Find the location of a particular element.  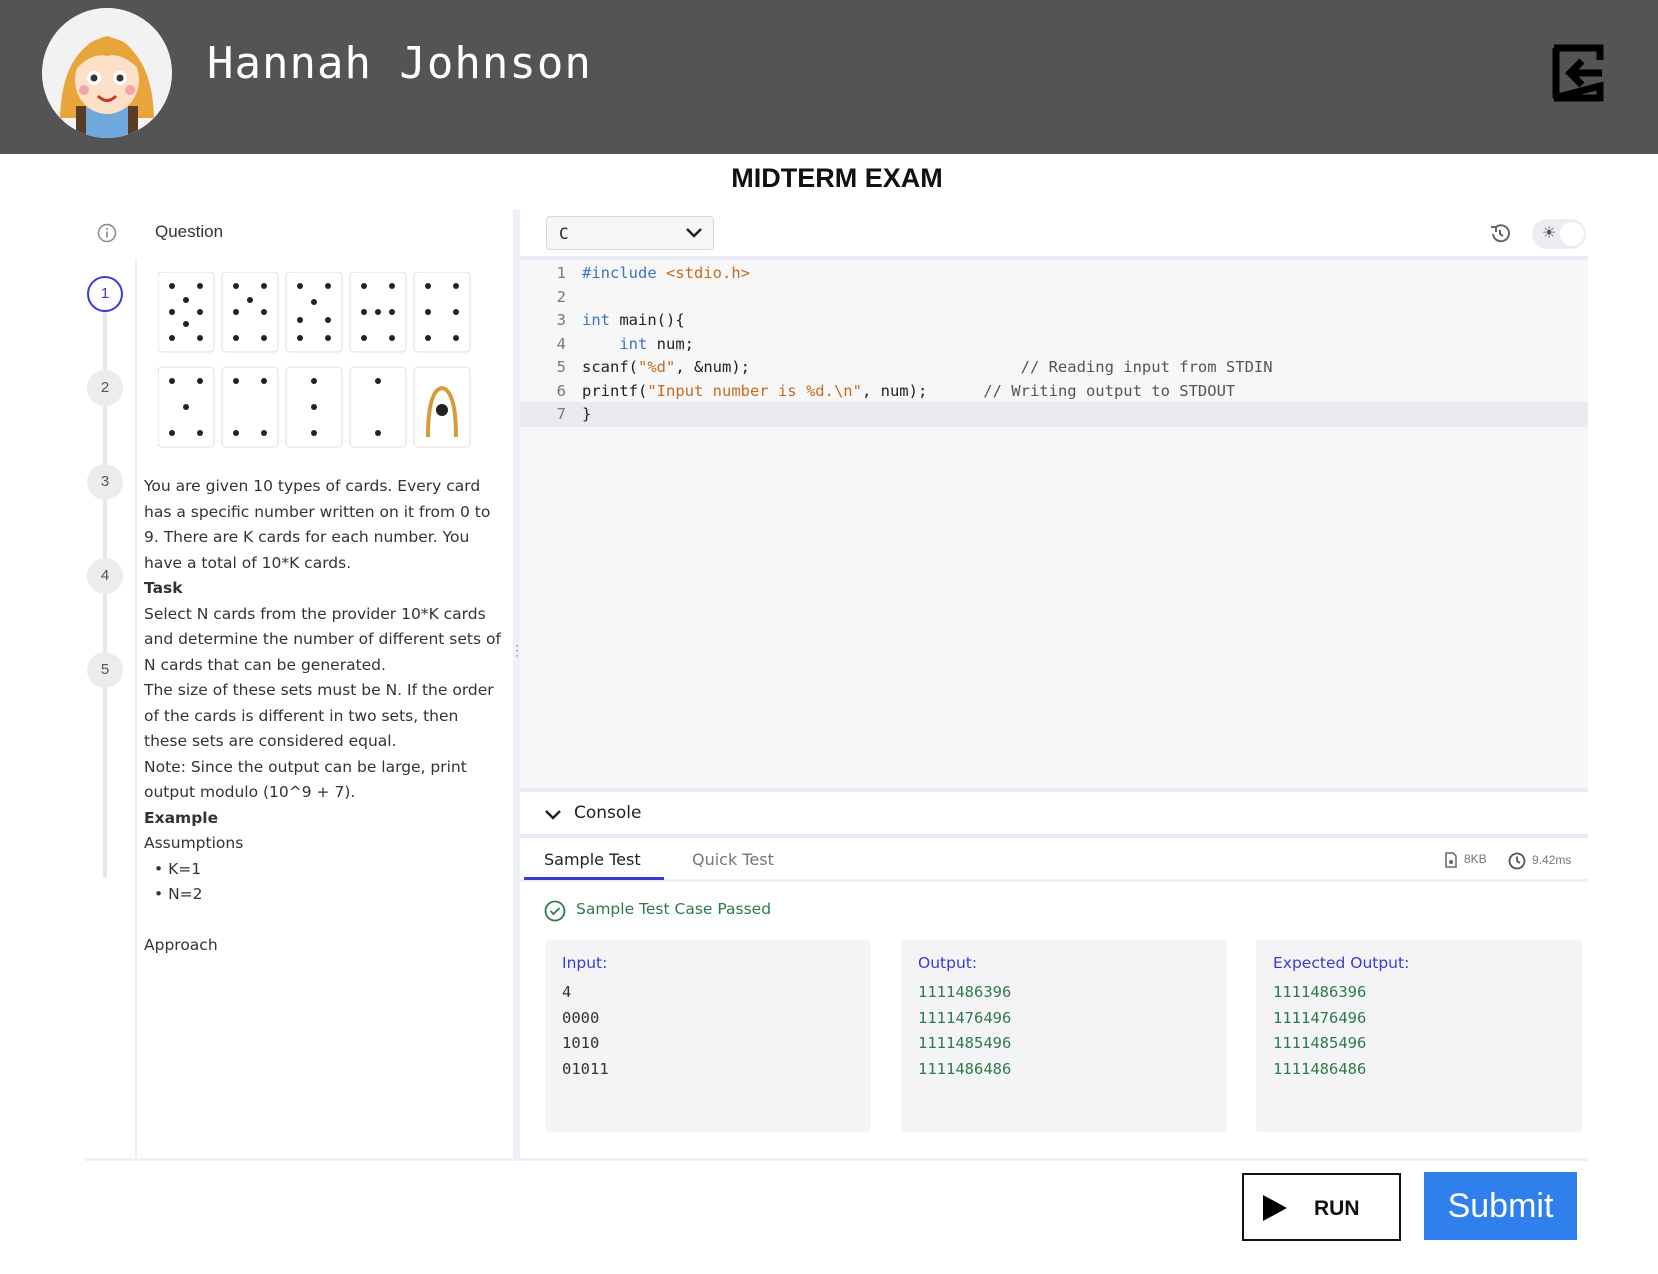

output-line: 1111486396 is located at coordinates (965, 992).